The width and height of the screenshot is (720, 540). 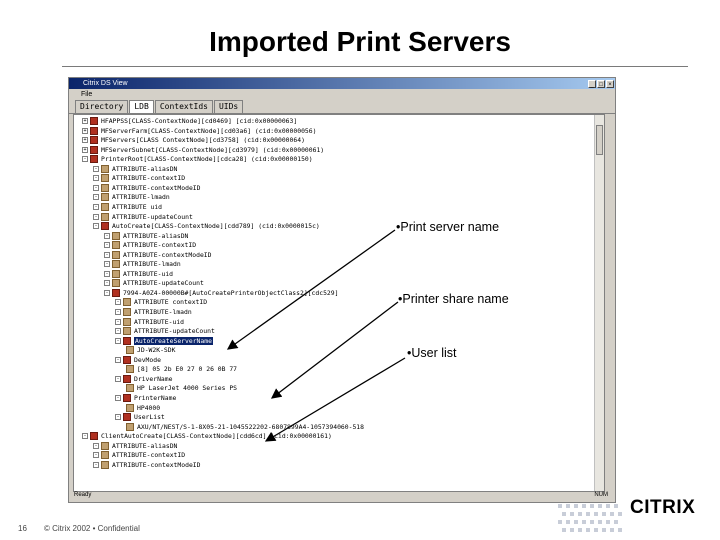 I want to click on tree-item: HP4000, so click(x=143, y=408).